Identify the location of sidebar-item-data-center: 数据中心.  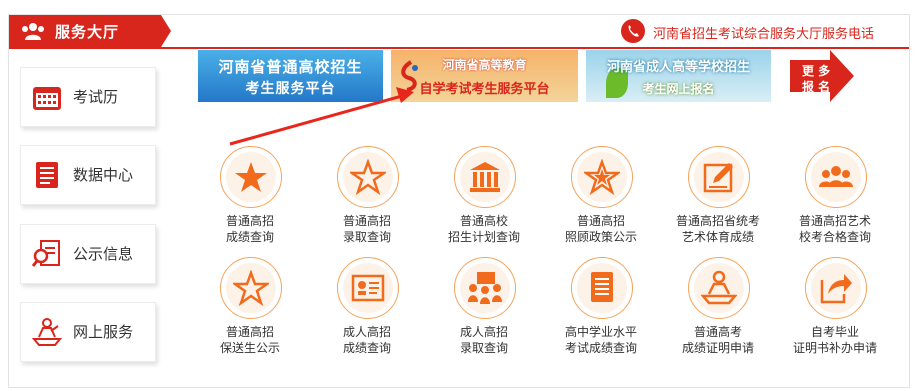
(88, 175).